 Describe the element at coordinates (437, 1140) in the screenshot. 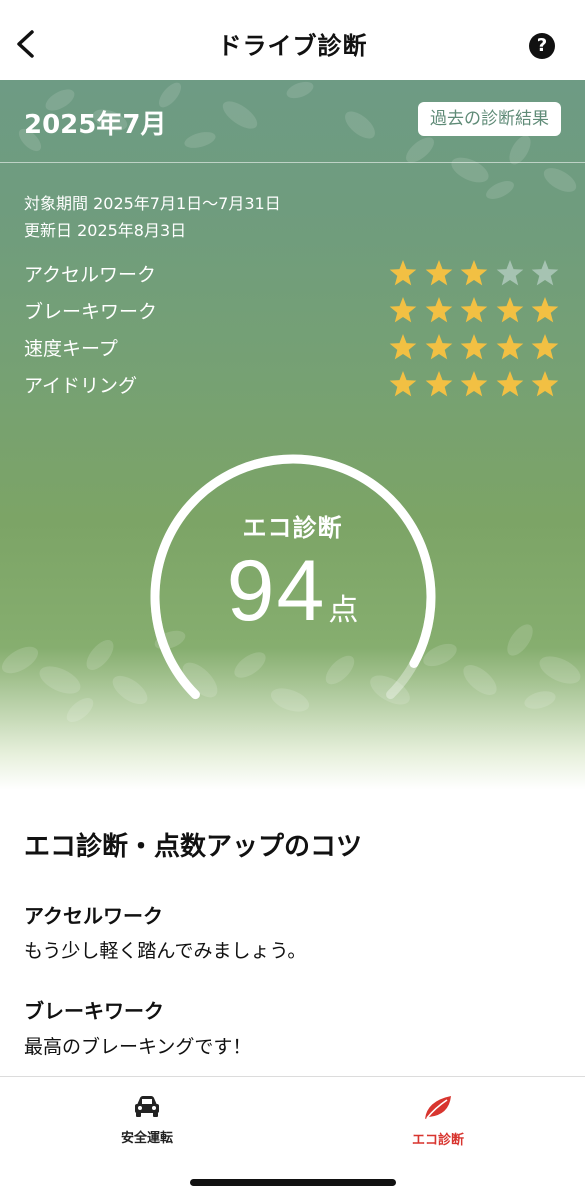

I see `tab-label: エコ診断` at that location.